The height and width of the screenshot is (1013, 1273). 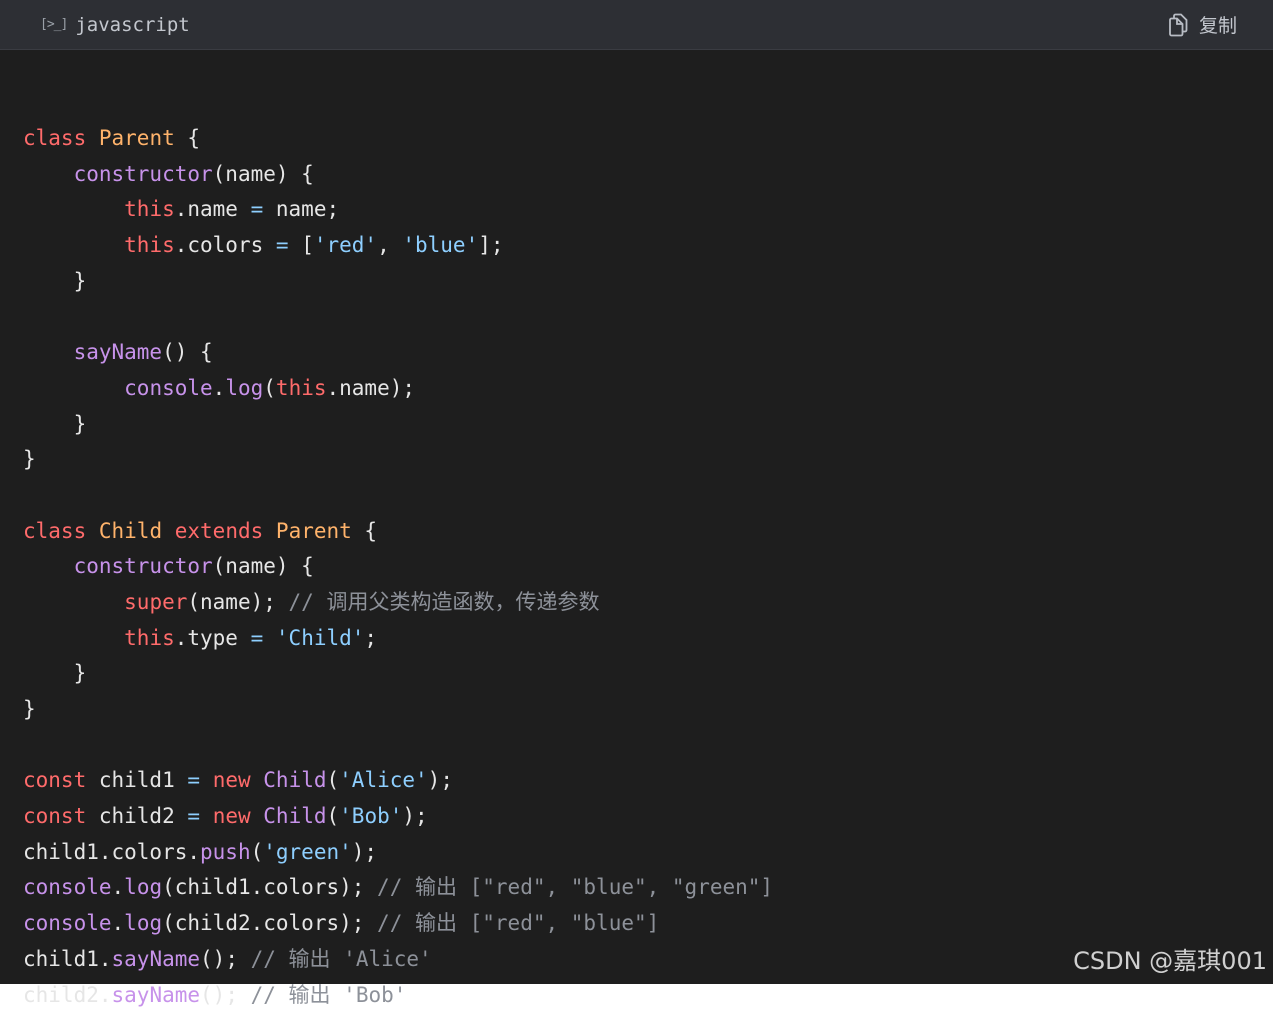 What do you see at coordinates (371, 388) in the screenshot?
I see `code-token: .name);` at bounding box center [371, 388].